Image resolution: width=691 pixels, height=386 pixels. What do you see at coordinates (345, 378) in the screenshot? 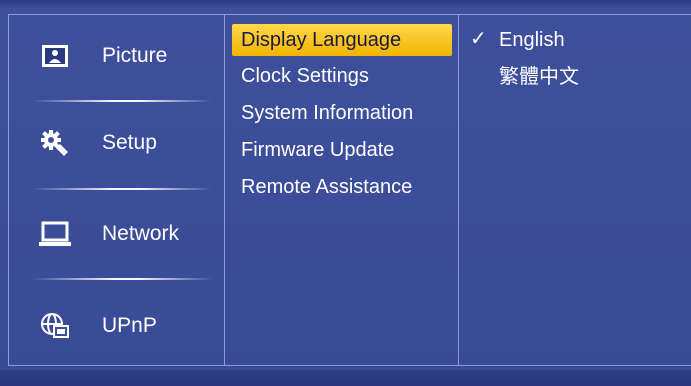
I see `bottom-bar` at bounding box center [345, 378].